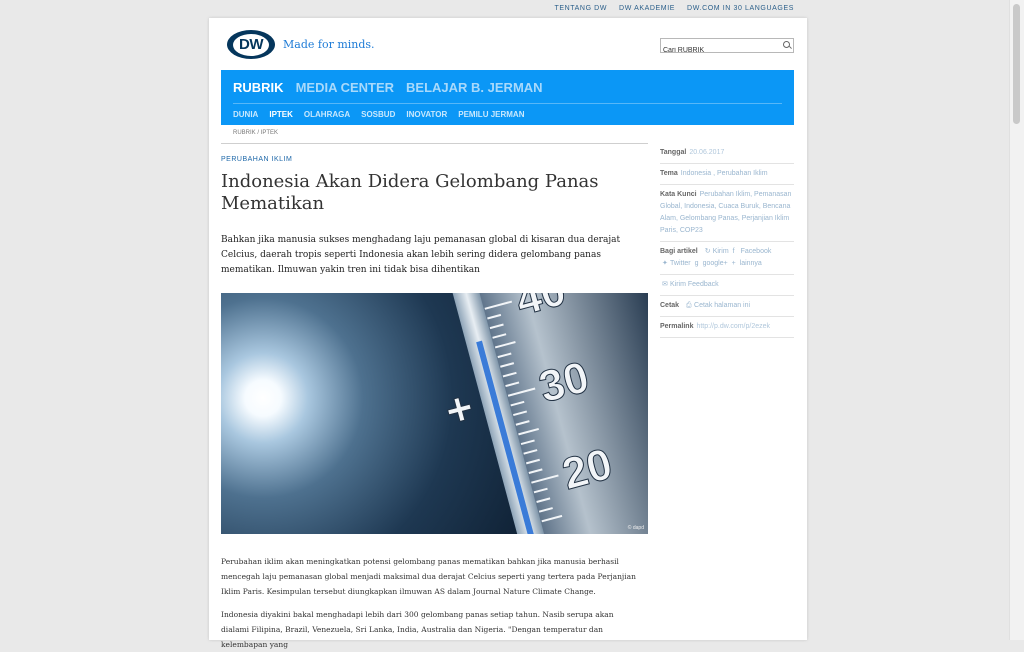 The height and width of the screenshot is (652, 1024). I want to click on subnav-dunia: DUNIA, so click(245, 114).